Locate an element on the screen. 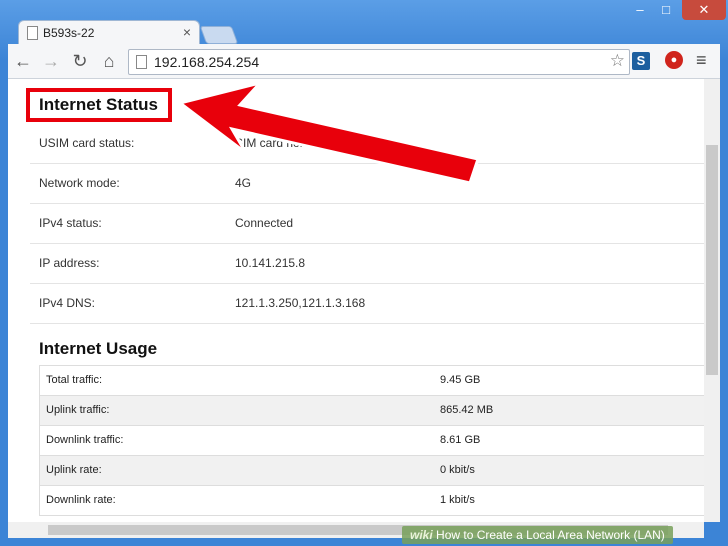 This screenshot has height=546, width=728. watermark-text: How to Create a Local Area Network (LAN) is located at coordinates (550, 535).